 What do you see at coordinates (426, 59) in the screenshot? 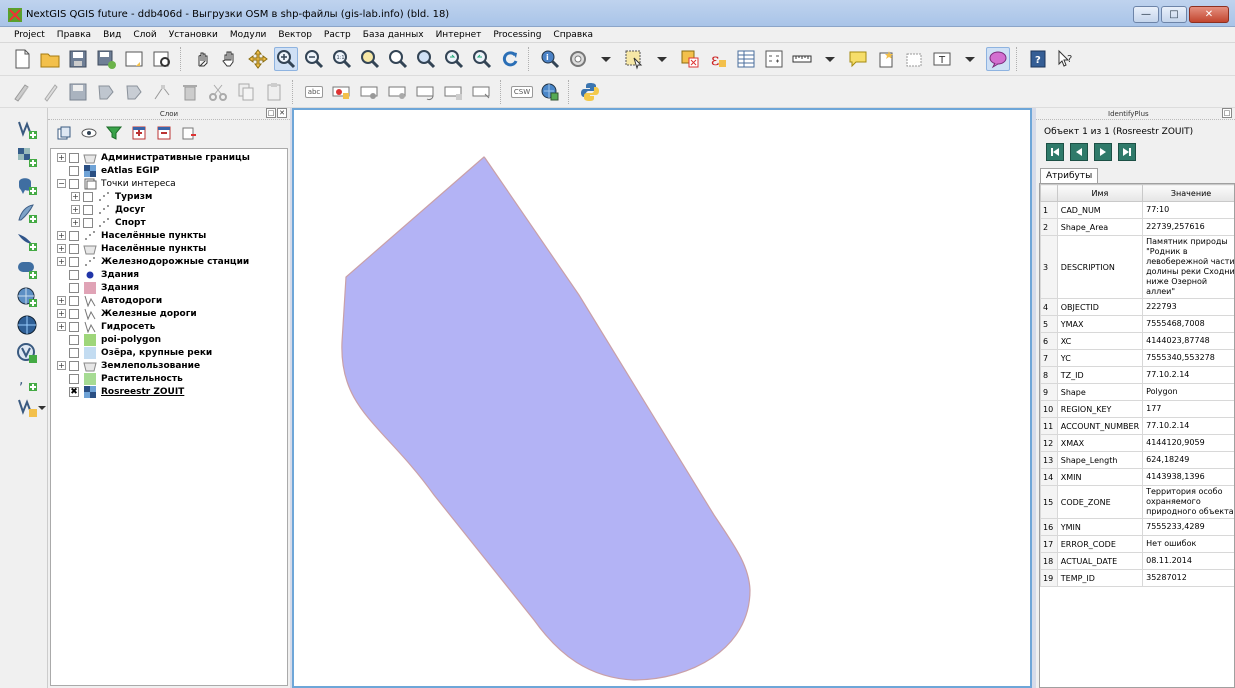
I see `zoom-to-layer-icon` at bounding box center [426, 59].